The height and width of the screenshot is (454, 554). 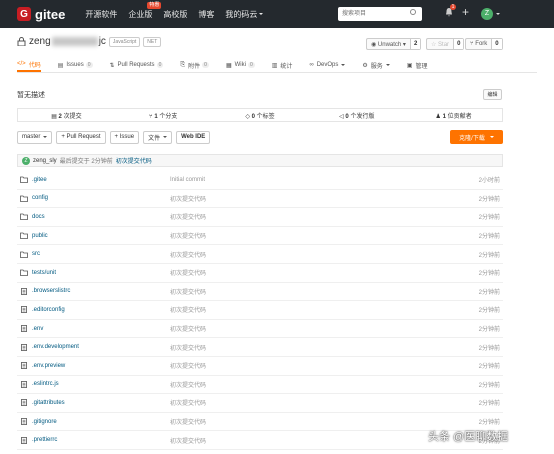 I want to click on clone-download-button: 克隆/下载, so click(x=476, y=137).